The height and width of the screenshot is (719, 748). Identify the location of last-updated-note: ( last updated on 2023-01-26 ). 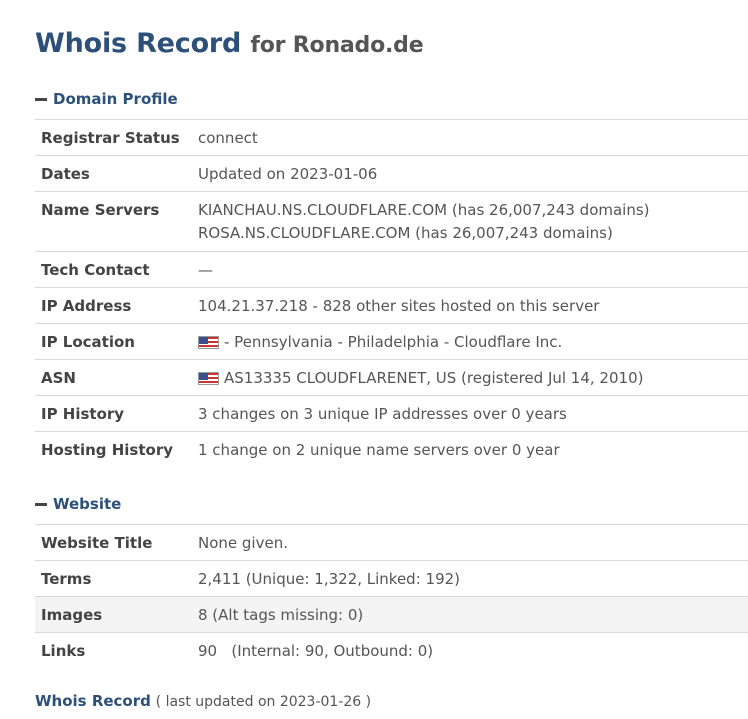
(263, 702).